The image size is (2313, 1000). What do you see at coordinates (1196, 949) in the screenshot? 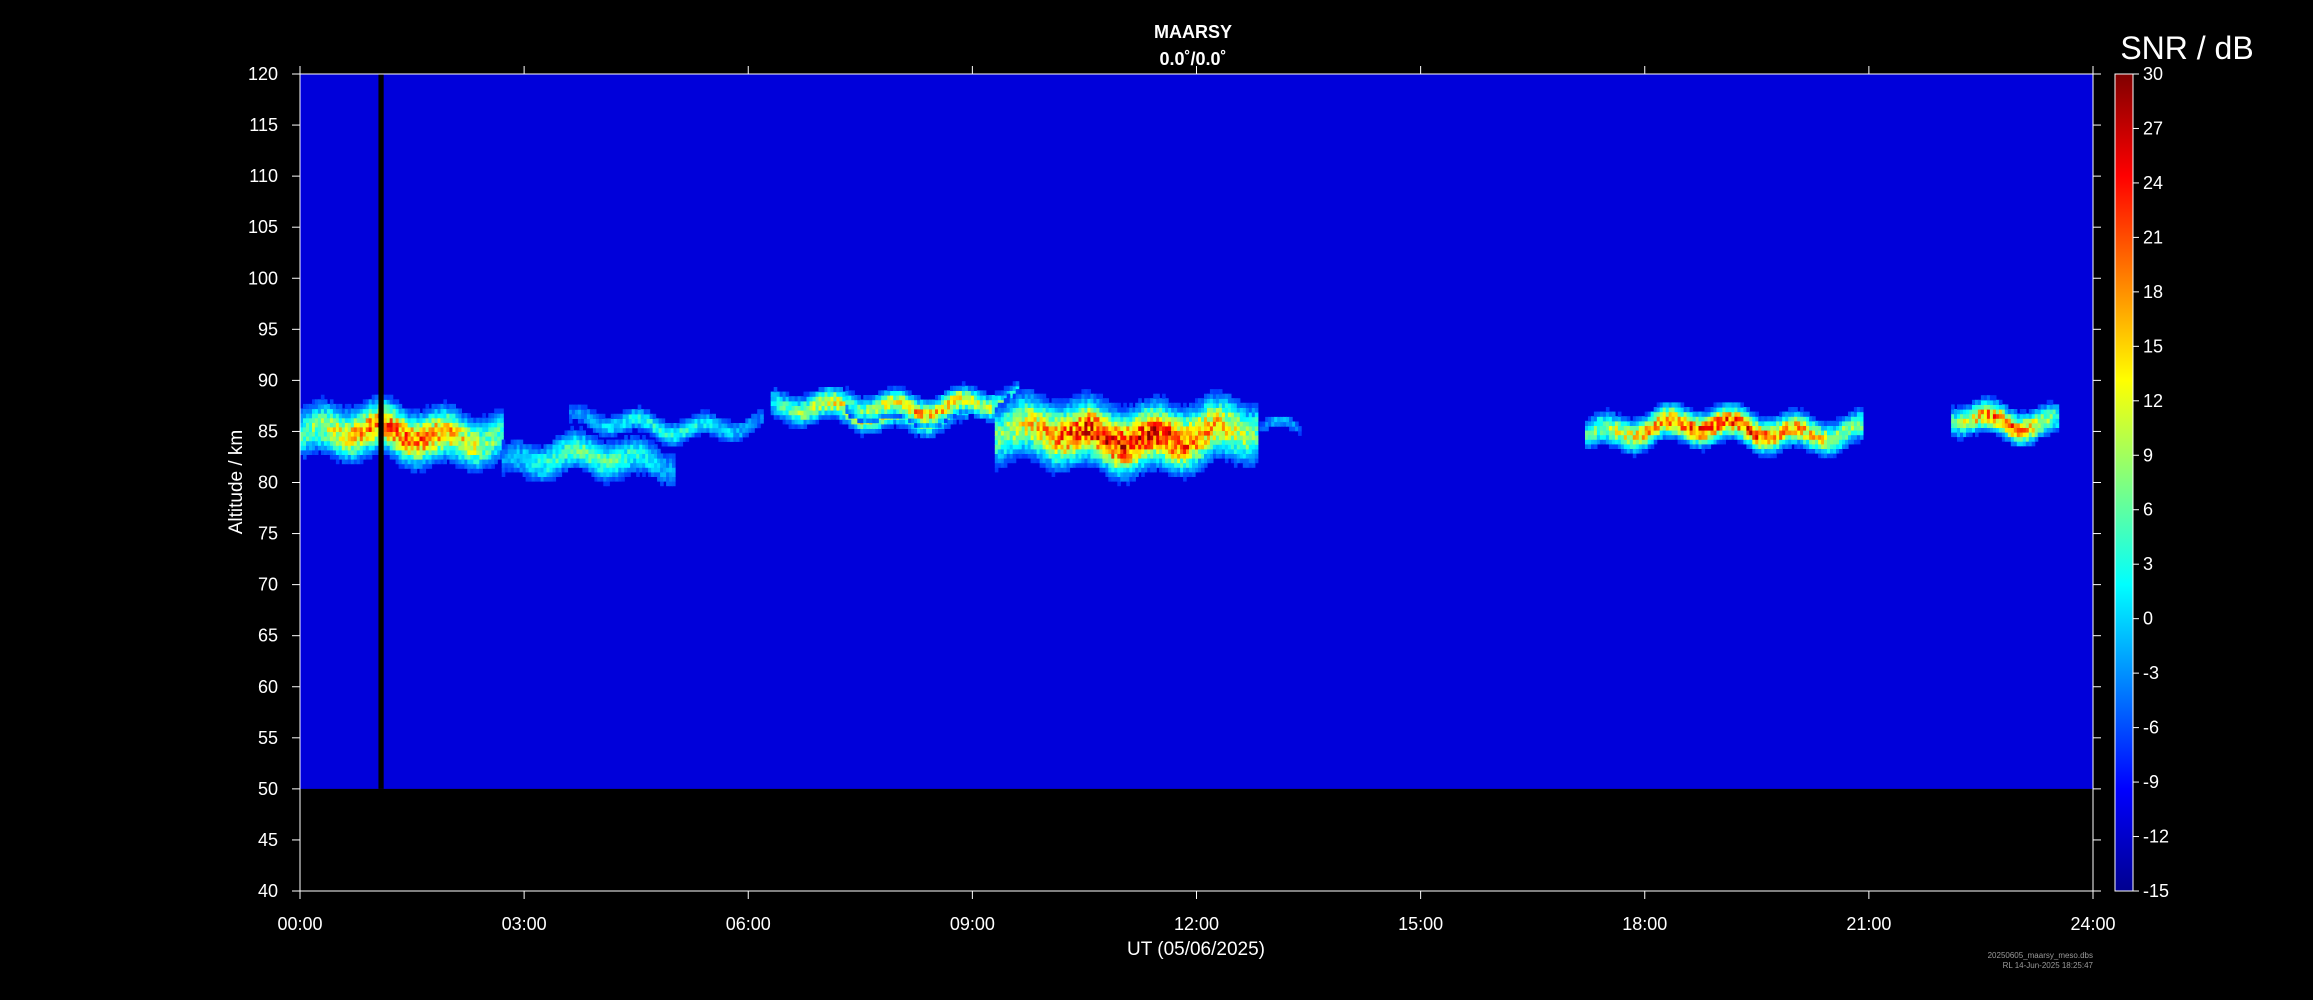
I see `x-axis-title: UT (05/06/2025)` at bounding box center [1196, 949].